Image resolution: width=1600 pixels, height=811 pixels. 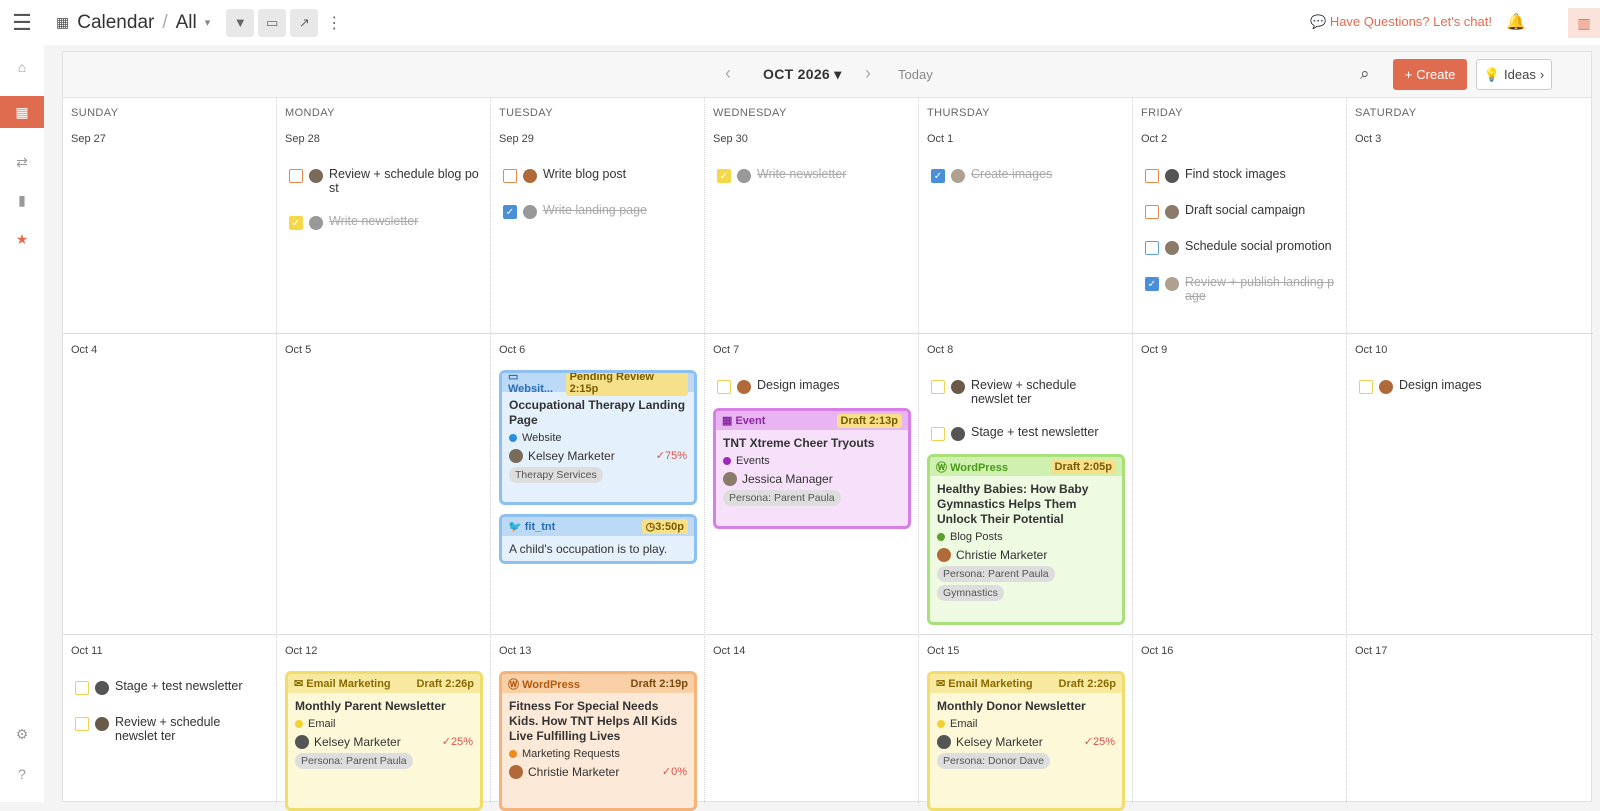 What do you see at coordinates (304, 22) in the screenshot?
I see `share-icon: ↗` at bounding box center [304, 22].